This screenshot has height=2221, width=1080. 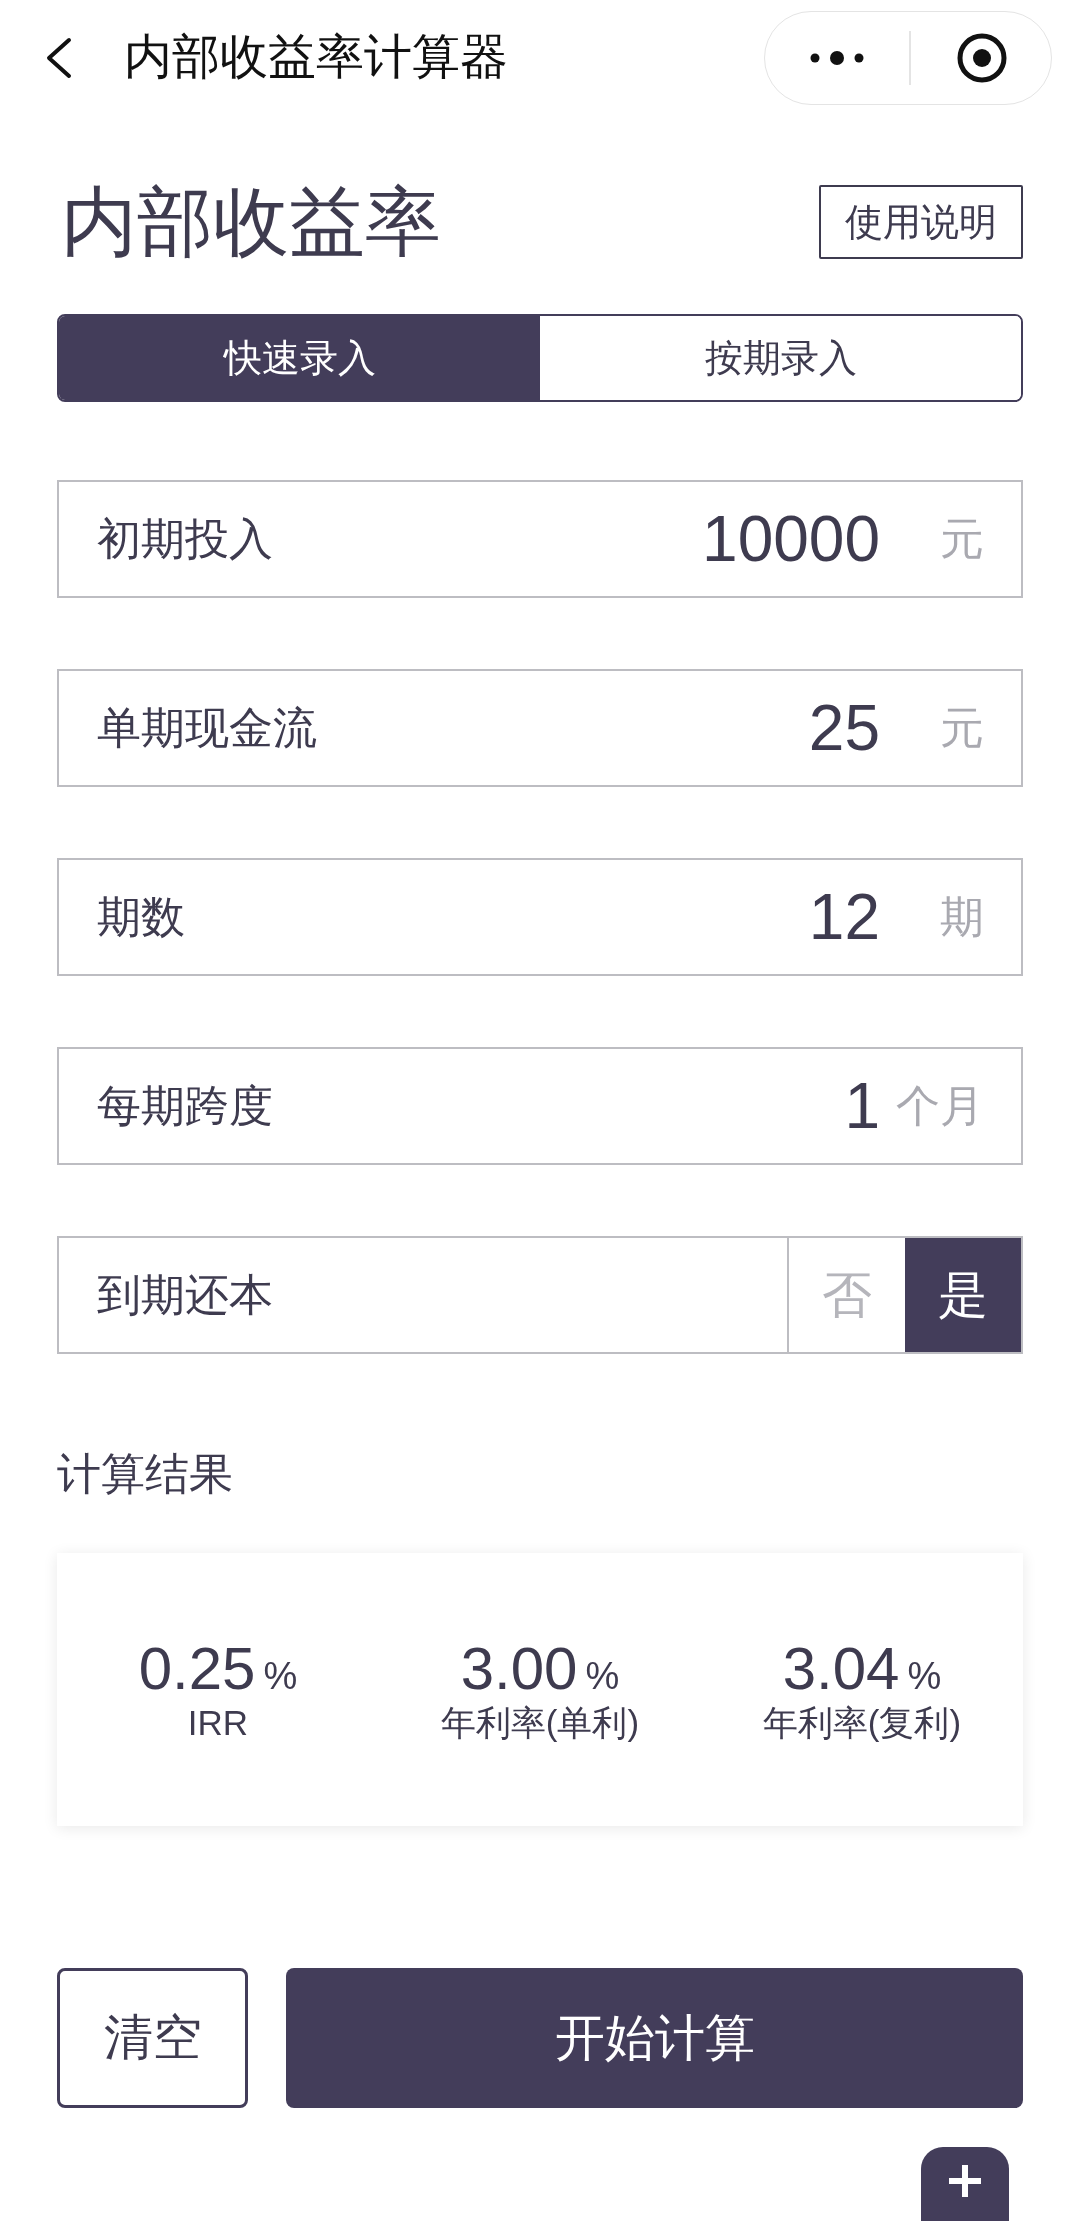 What do you see at coordinates (145, 1474) in the screenshot?
I see `section-title: 计算结果` at bounding box center [145, 1474].